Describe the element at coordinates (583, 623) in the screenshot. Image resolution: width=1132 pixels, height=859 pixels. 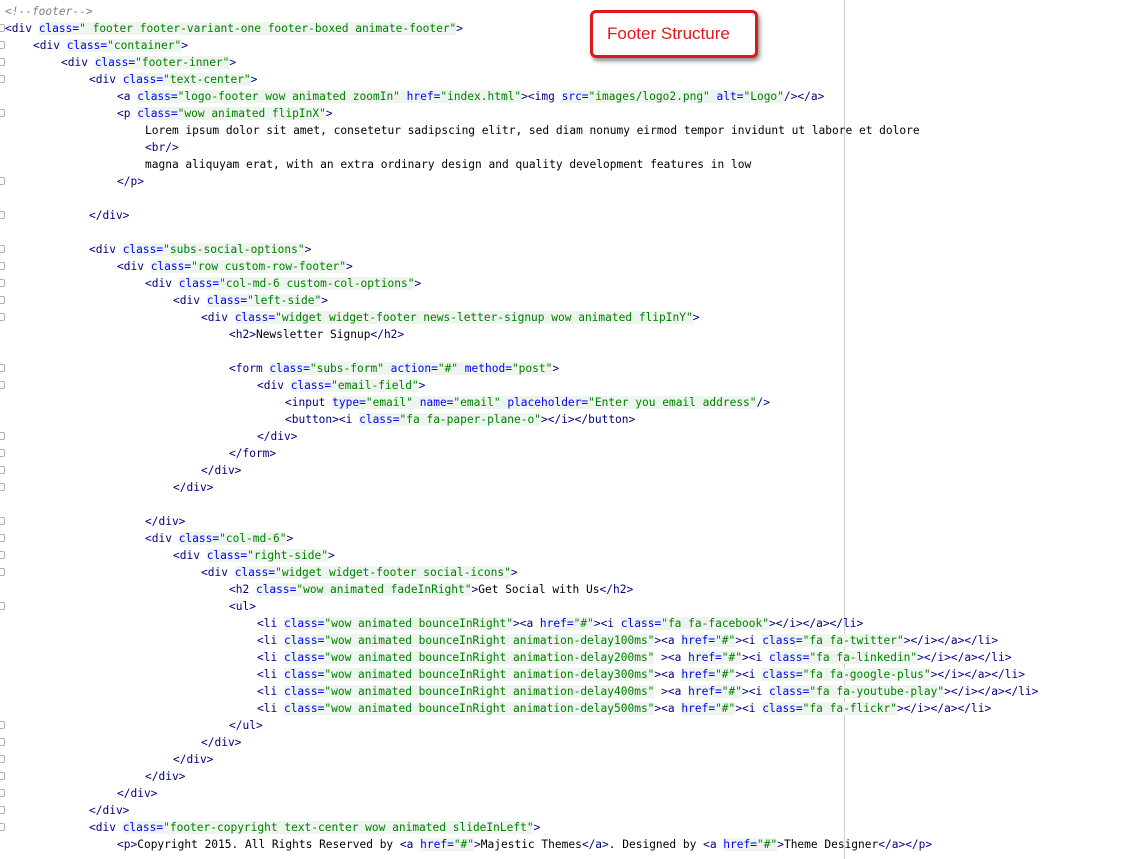
I see `value-token: "#"` at that location.